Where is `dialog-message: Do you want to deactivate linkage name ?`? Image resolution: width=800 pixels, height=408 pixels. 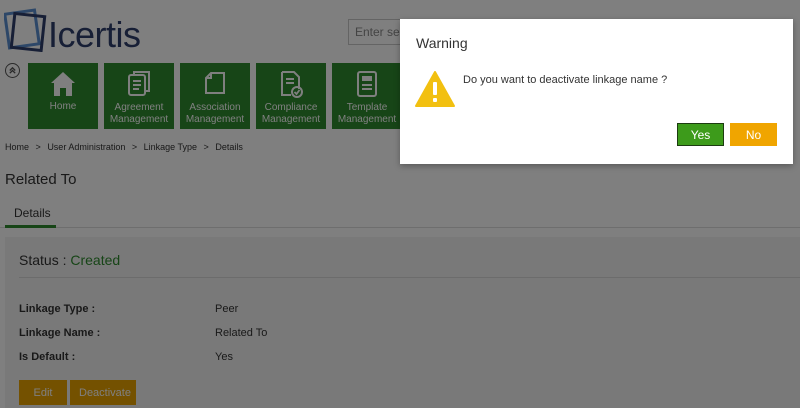
dialog-message: Do you want to deactivate linkage name ? is located at coordinates (565, 80).